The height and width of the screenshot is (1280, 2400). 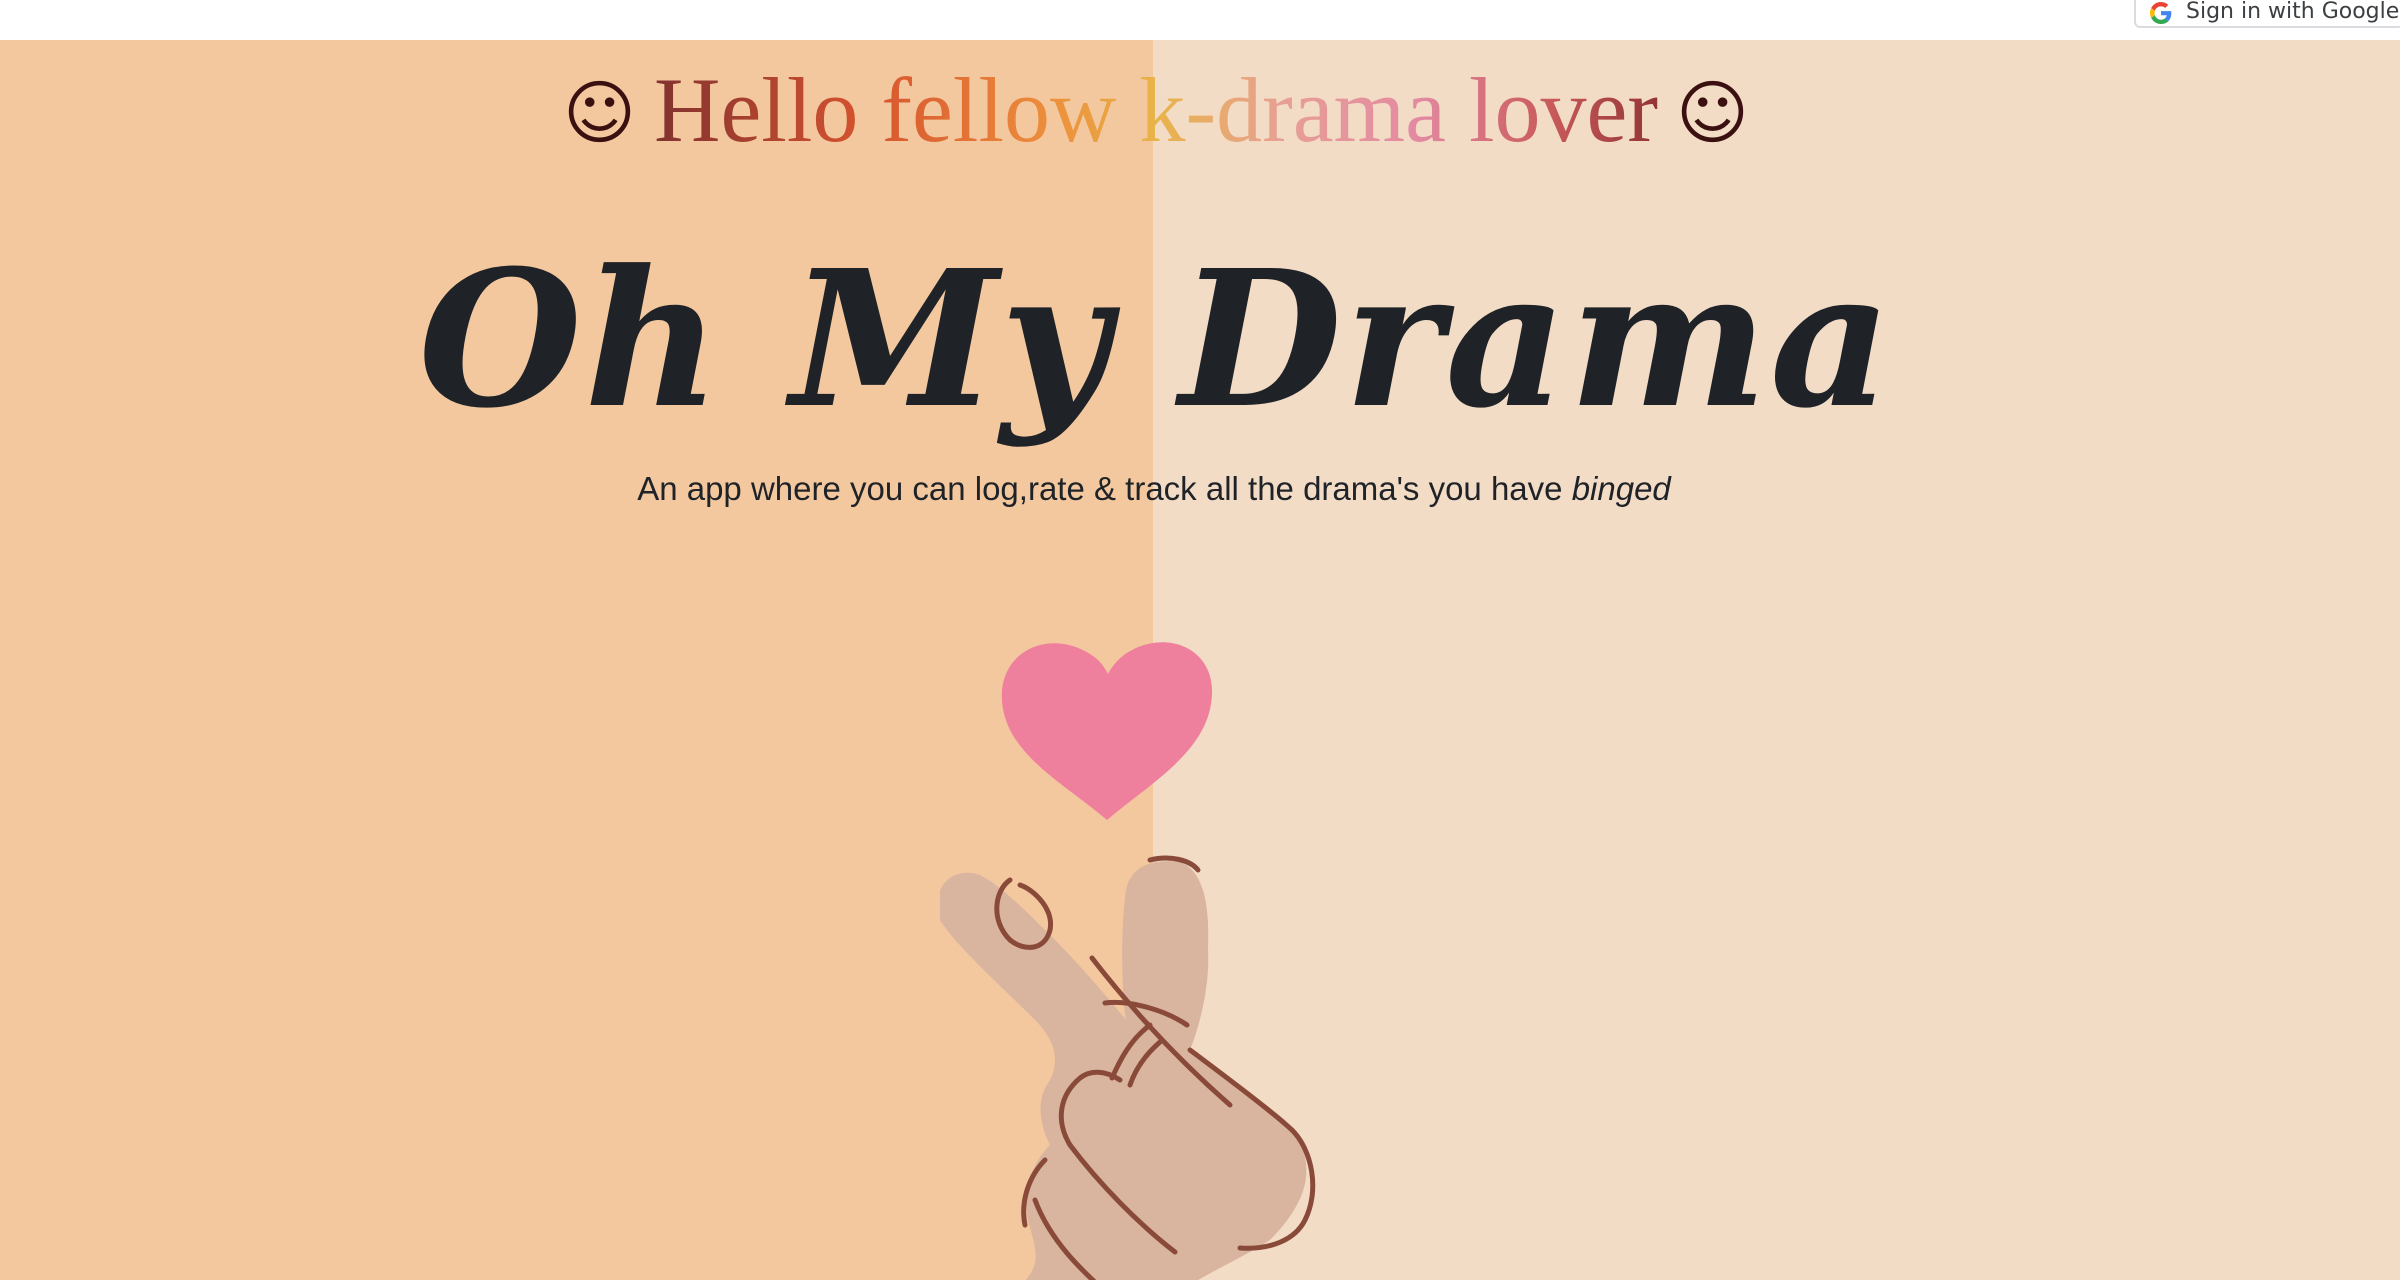 What do you see at coordinates (1621, 488) in the screenshot?
I see `tagline-emphasis: binged` at bounding box center [1621, 488].